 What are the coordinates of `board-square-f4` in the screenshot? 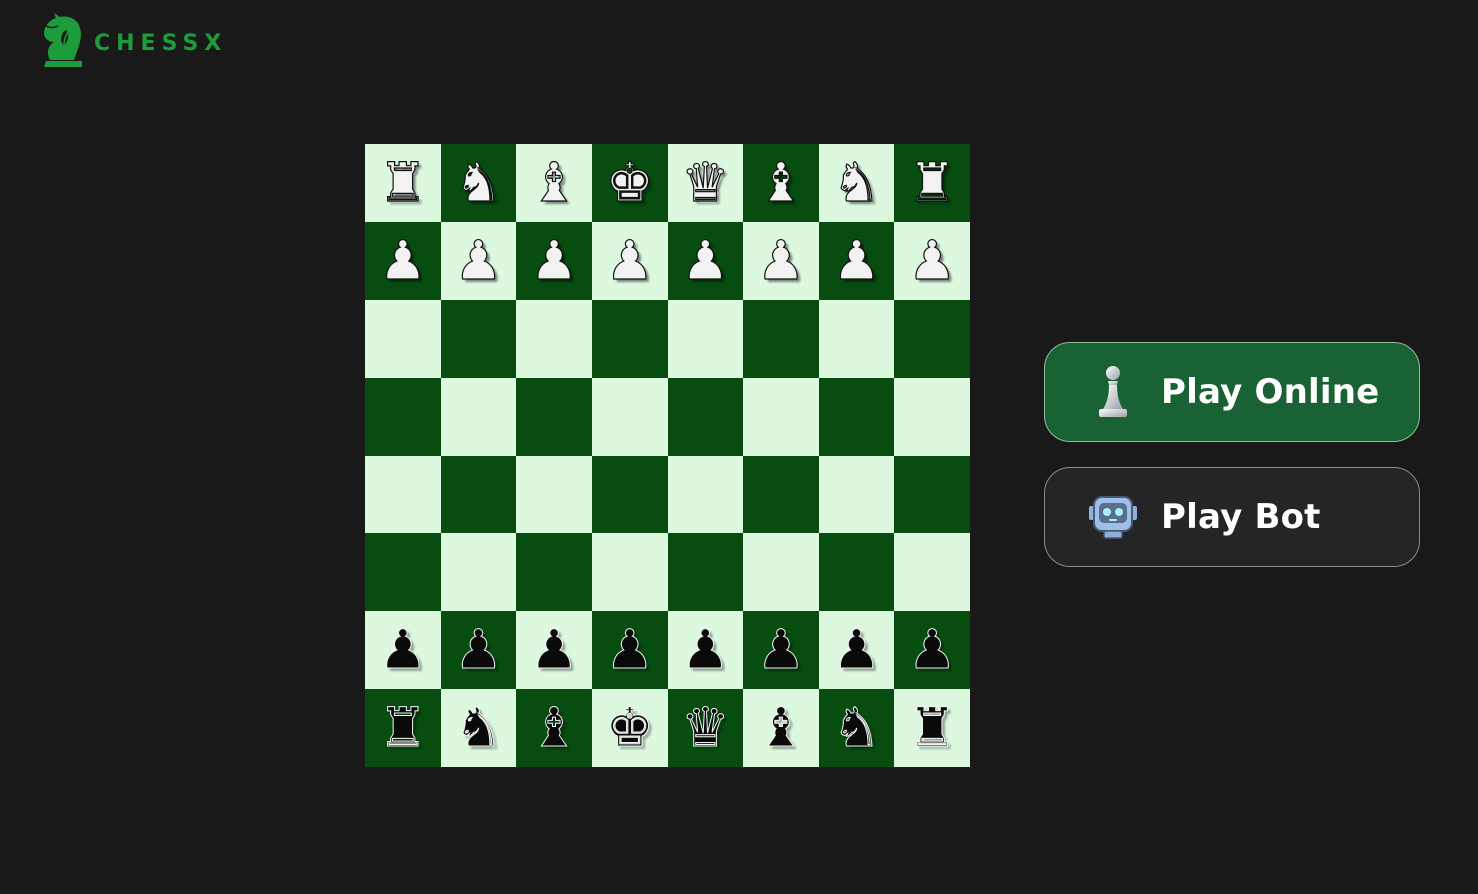 It's located at (781, 494).